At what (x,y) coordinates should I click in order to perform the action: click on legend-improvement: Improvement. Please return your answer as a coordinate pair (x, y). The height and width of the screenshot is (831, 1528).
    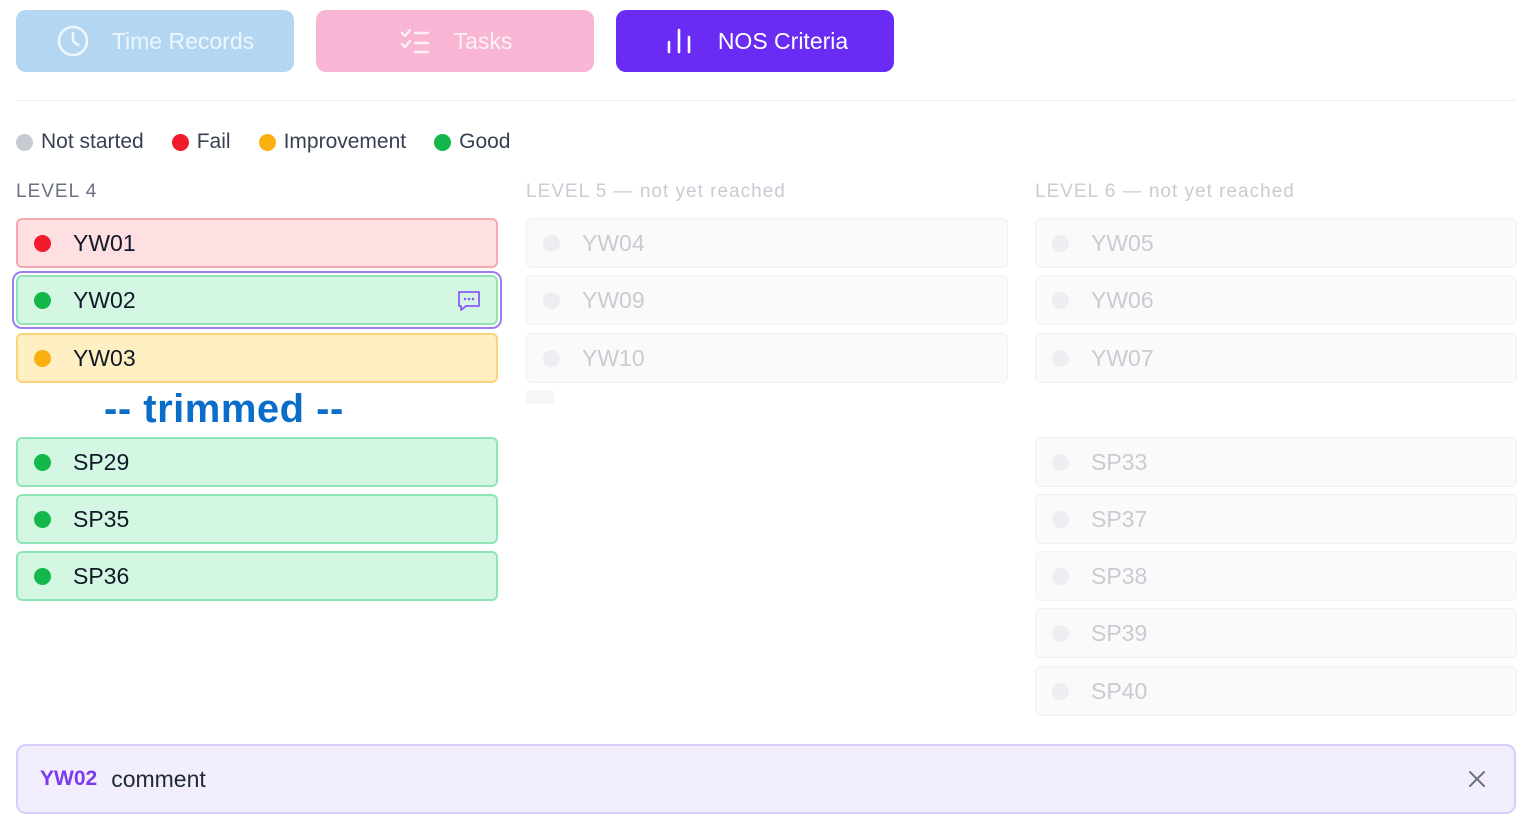
    Looking at the image, I should click on (332, 142).